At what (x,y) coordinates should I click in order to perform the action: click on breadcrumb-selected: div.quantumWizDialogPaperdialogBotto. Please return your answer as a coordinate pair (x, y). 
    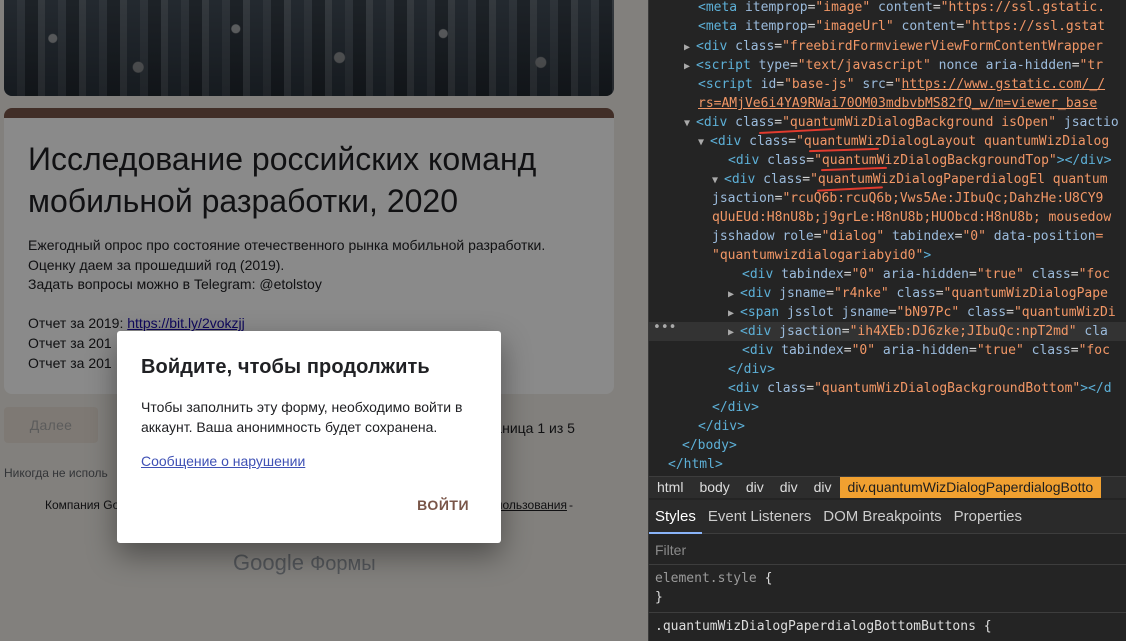
    Looking at the image, I should click on (970, 487).